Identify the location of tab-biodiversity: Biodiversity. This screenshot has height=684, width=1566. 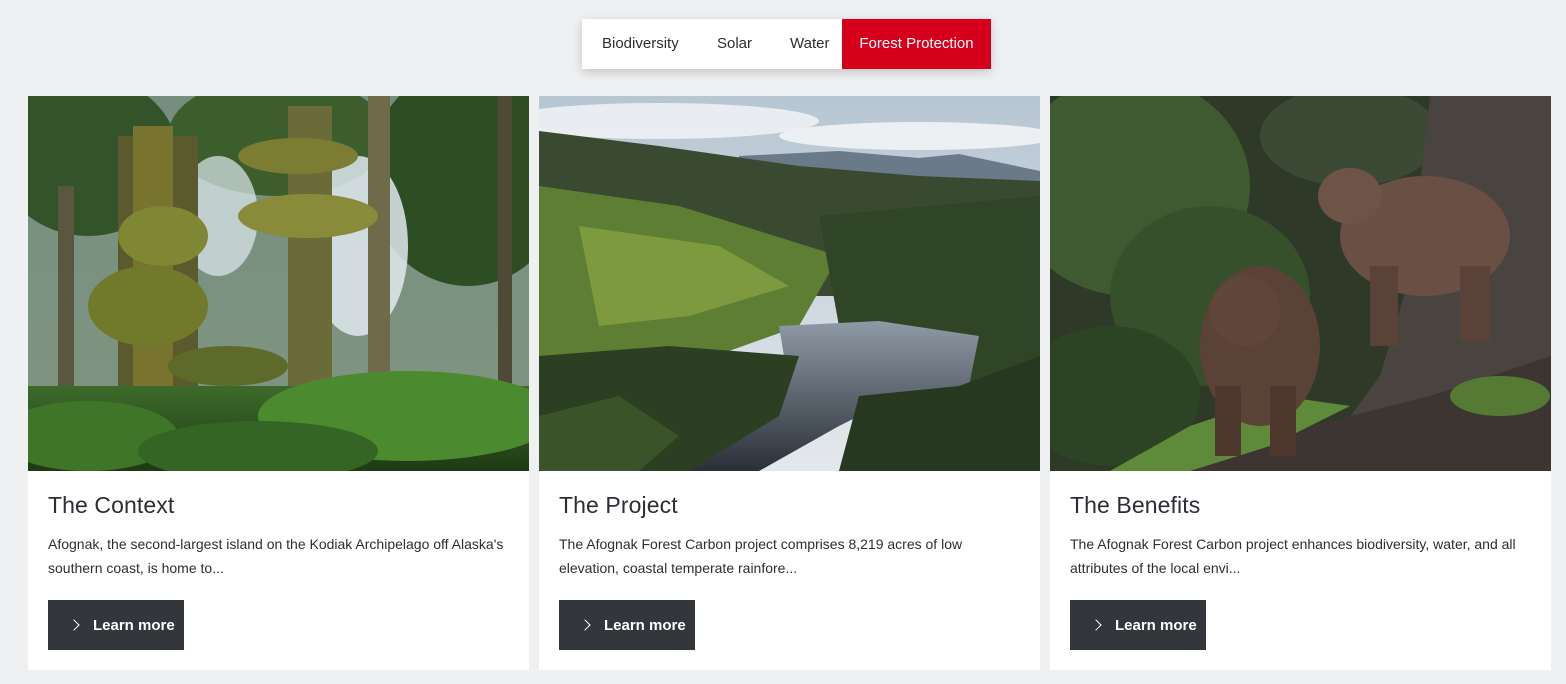
(639, 44).